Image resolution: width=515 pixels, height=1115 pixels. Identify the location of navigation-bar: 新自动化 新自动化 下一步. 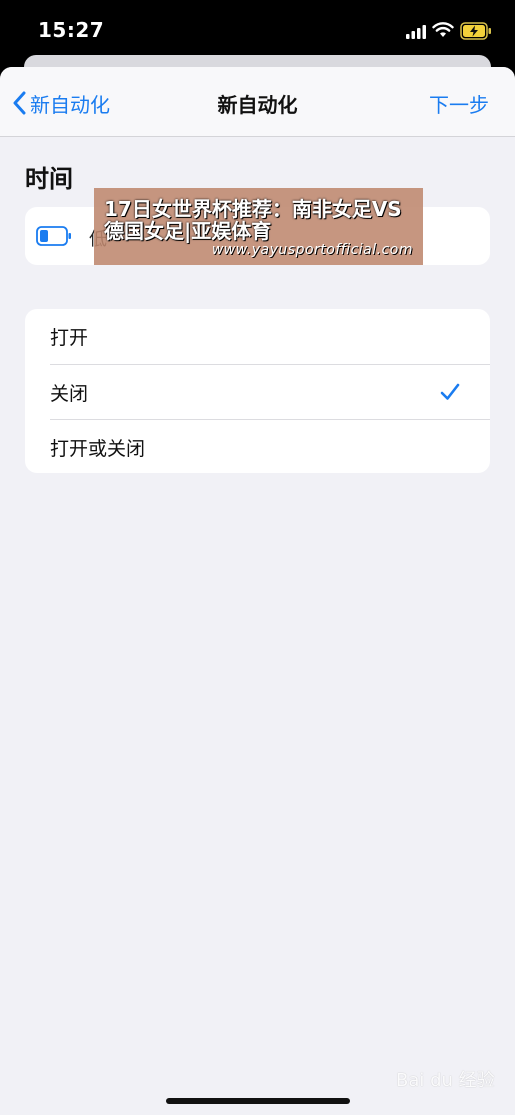
(257, 102).